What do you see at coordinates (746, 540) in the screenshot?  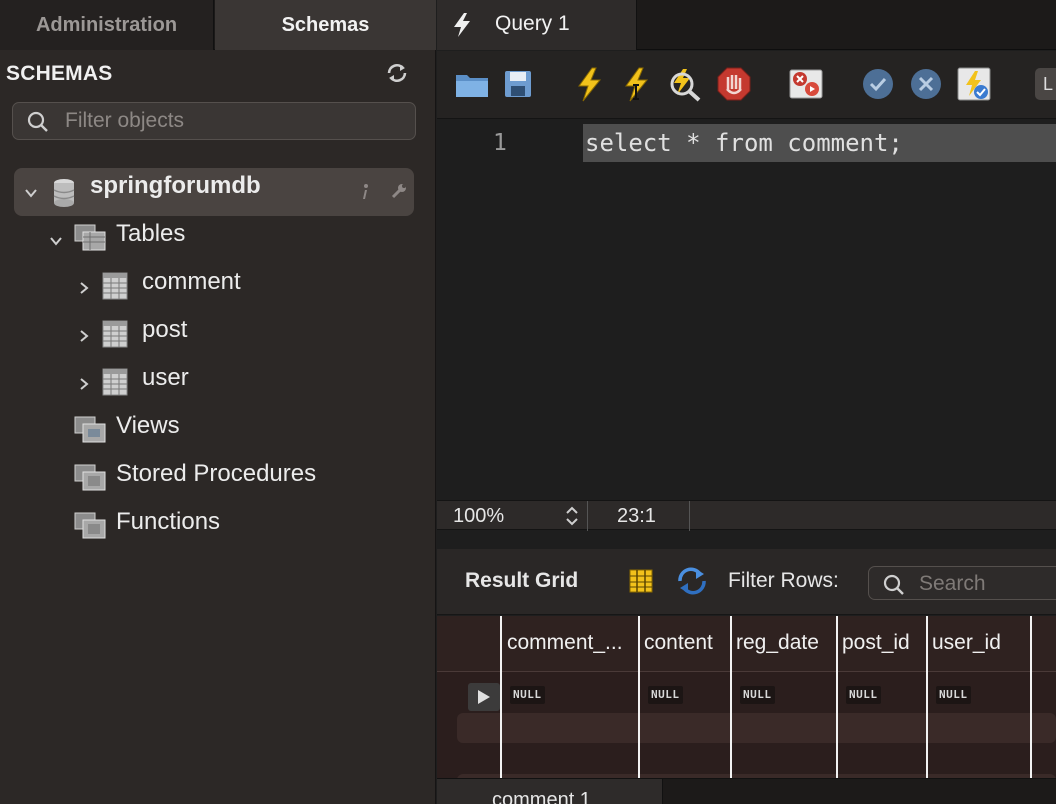 I see `splitter` at bounding box center [746, 540].